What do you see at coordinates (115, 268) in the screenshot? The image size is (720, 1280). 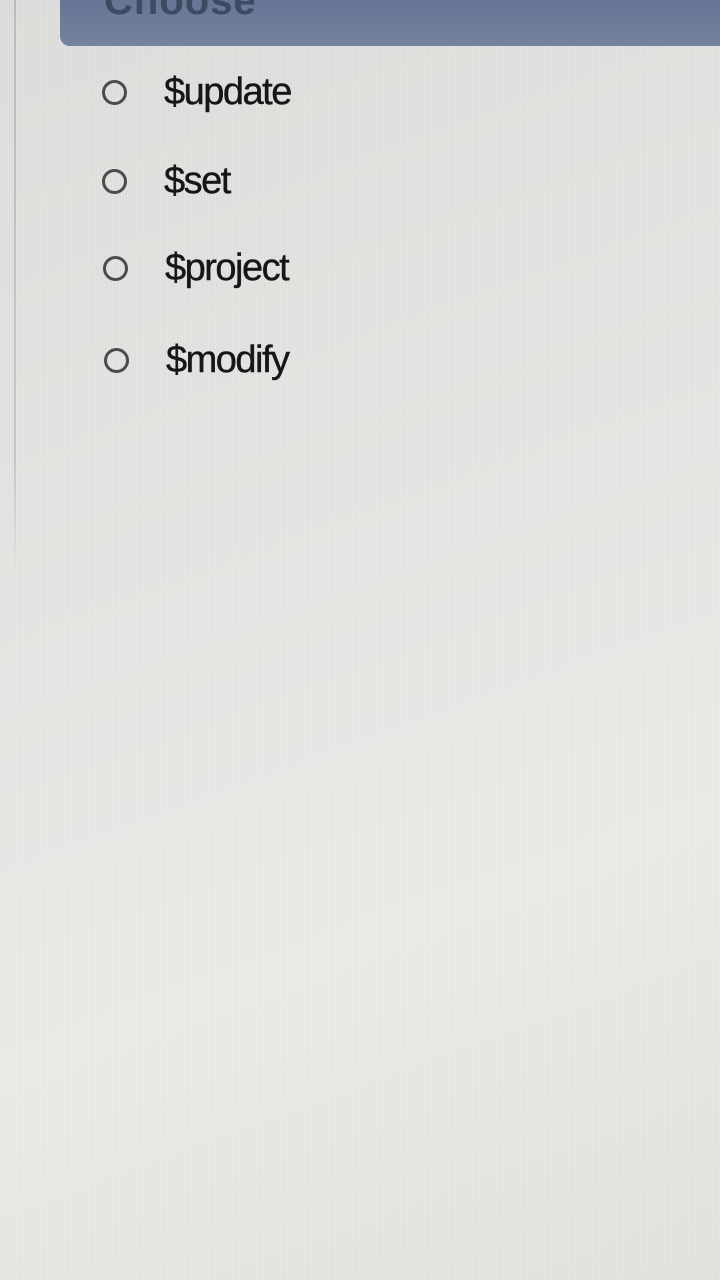 I see `radio-button-project` at bounding box center [115, 268].